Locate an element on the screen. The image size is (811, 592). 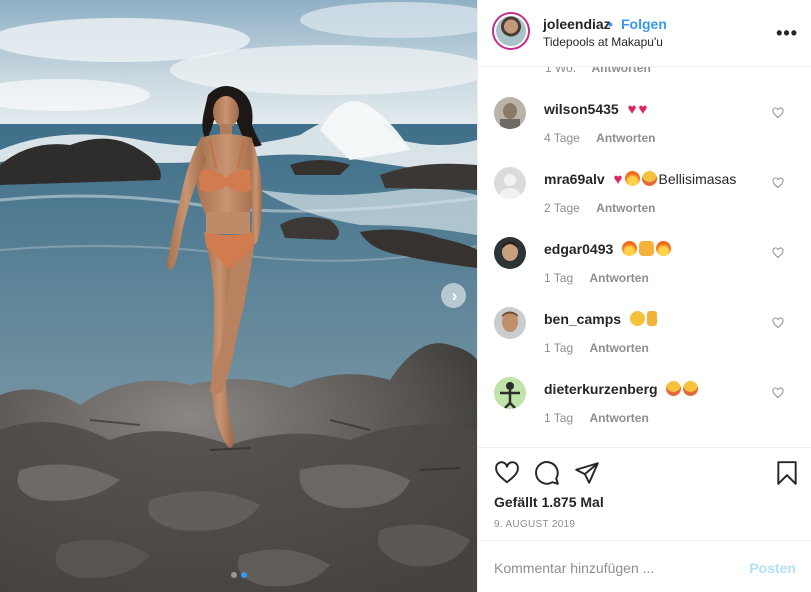
likes-count: Gefällt 1.875 Mal is located at coordinates (549, 502).